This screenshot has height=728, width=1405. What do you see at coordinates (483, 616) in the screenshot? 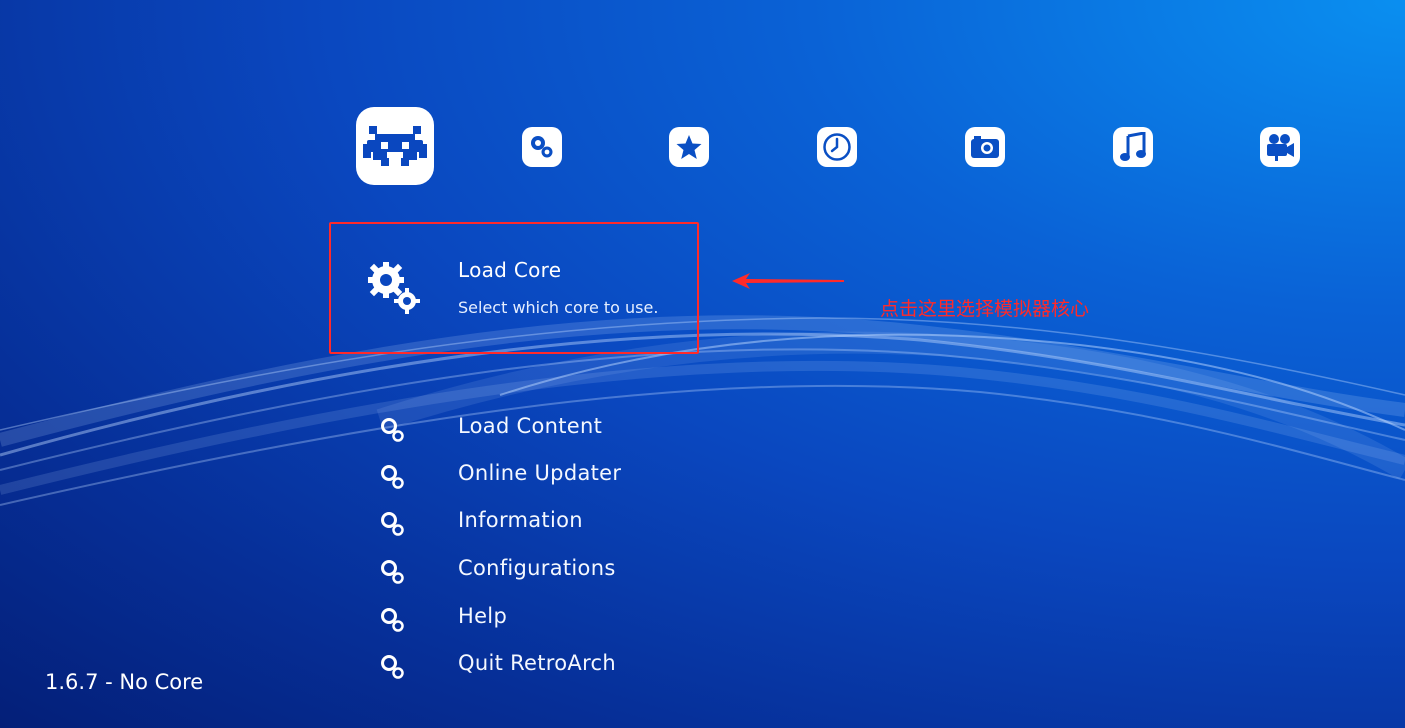
I see `menu-item-label: Help` at bounding box center [483, 616].